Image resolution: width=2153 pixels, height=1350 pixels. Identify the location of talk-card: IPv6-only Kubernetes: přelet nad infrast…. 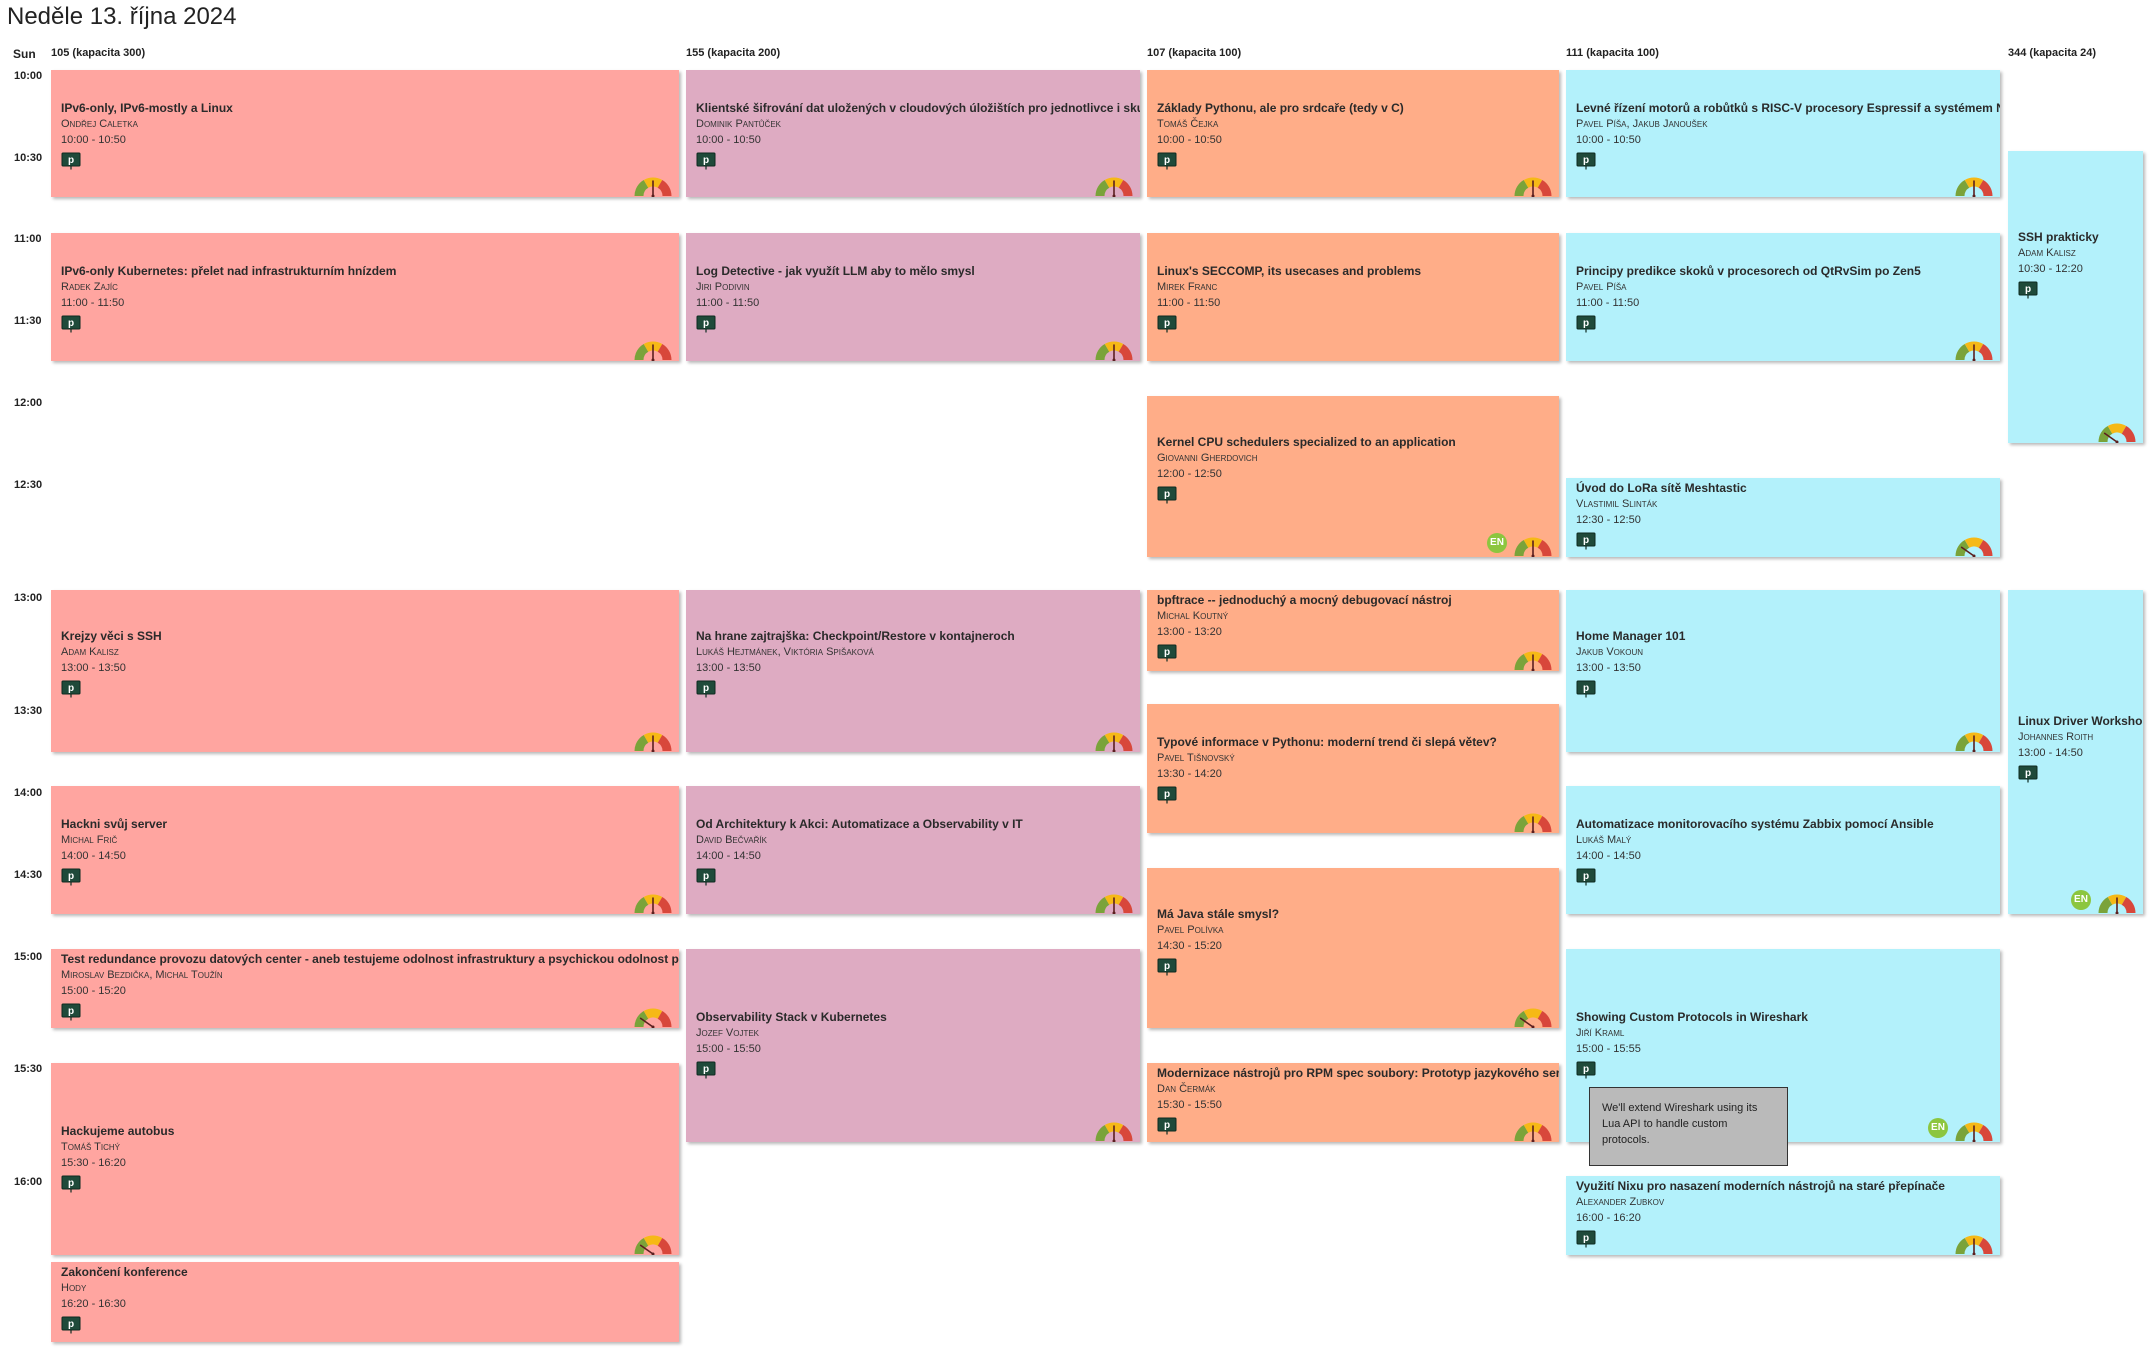
(365, 297).